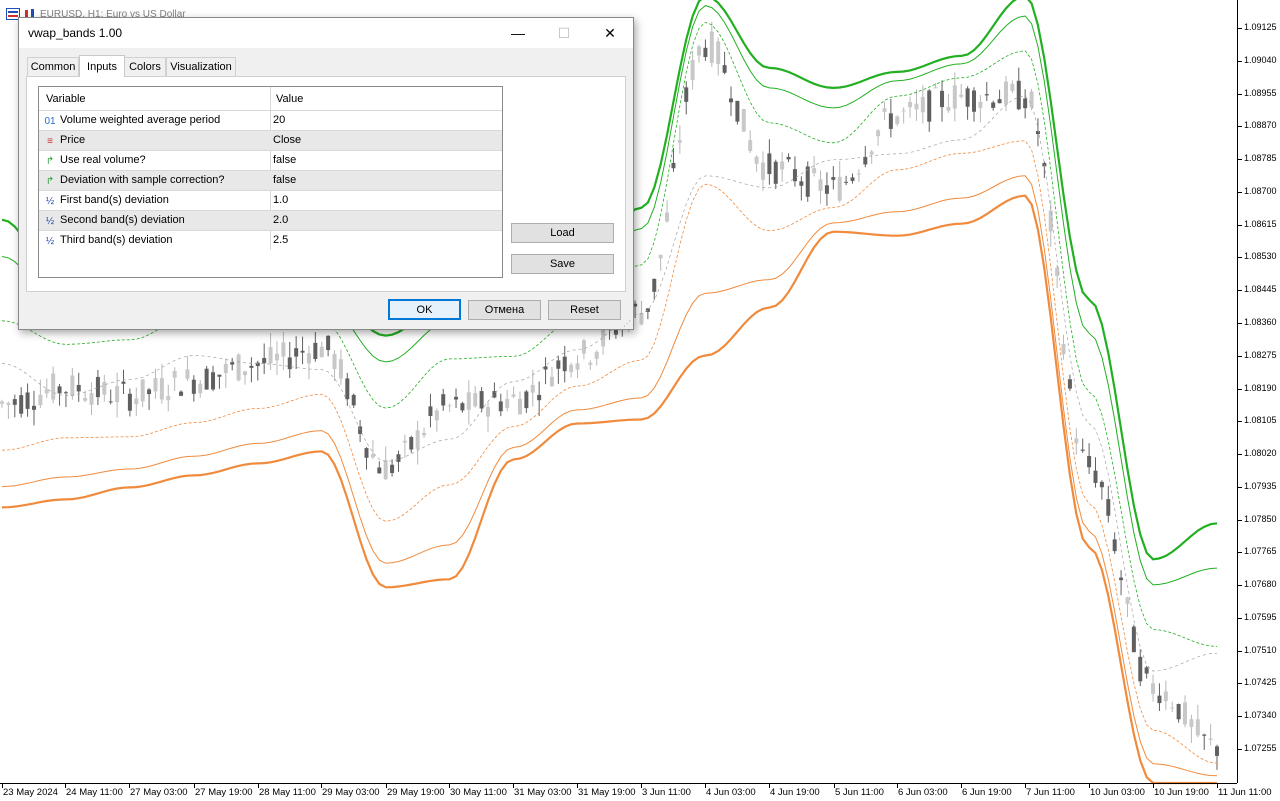  I want to click on table-row: 01 Volume weighted average period 20, so click(270, 120).